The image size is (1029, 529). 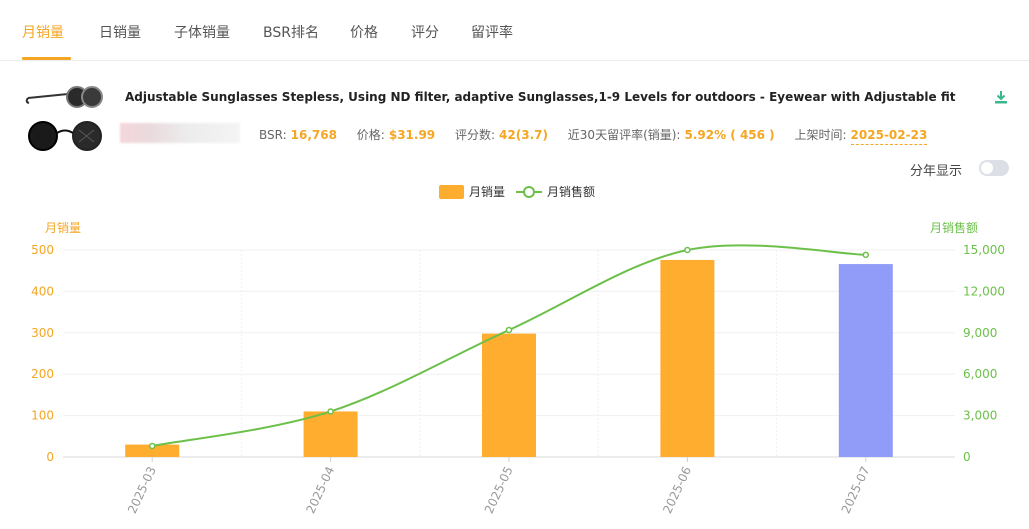 I want to click on y-tick-label-right: 12,000, so click(x=984, y=291).